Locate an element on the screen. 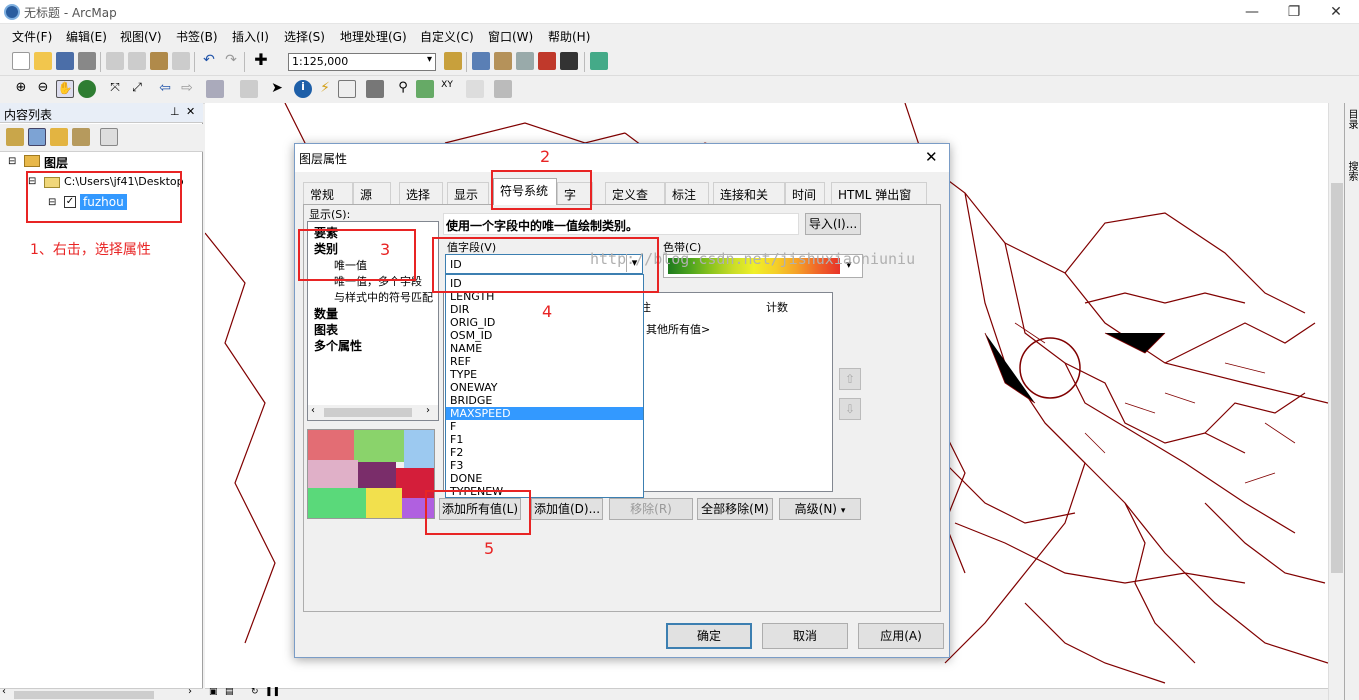 The image size is (1359, 700). forward-arrow-icon: ⇨ is located at coordinates (187, 89).